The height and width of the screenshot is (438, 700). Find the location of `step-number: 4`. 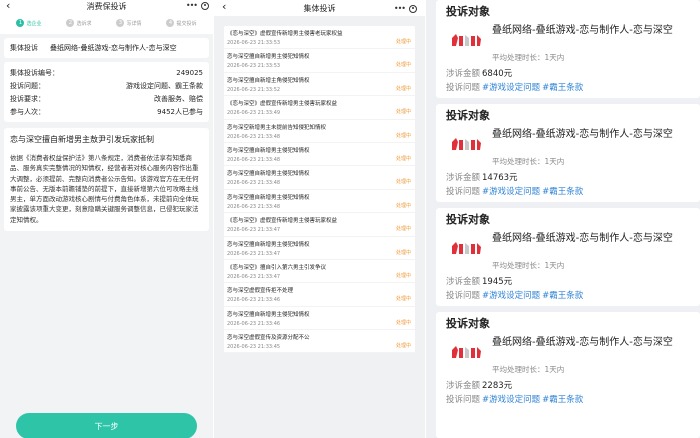

step-number: 4 is located at coordinates (170, 23).